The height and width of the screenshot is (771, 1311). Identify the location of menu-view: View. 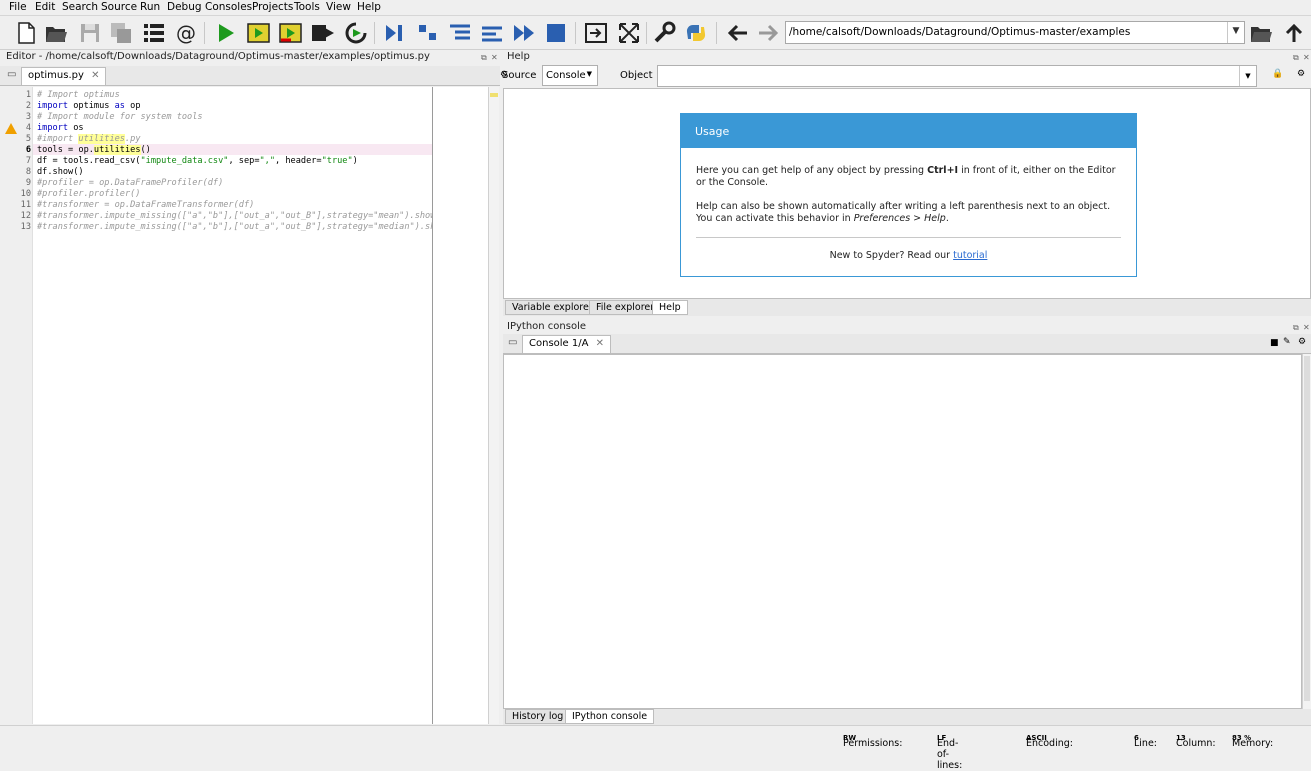
(338, 7).